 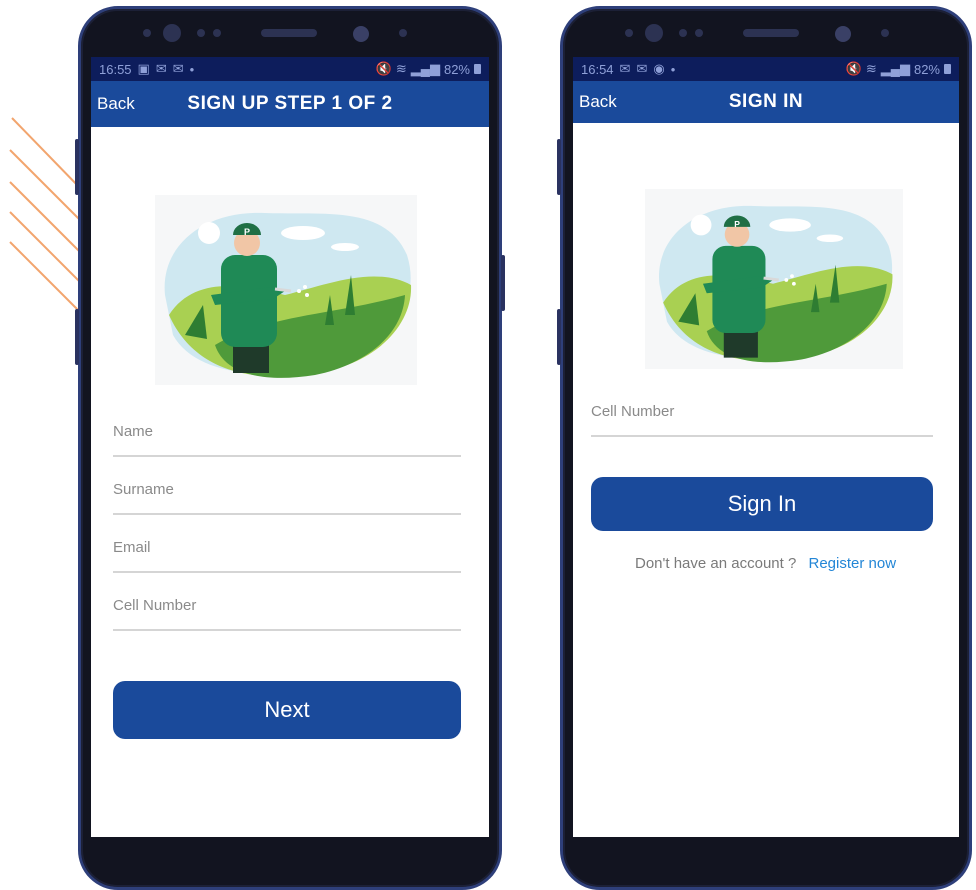 I want to click on page-title: SIGN IN, so click(x=766, y=101).